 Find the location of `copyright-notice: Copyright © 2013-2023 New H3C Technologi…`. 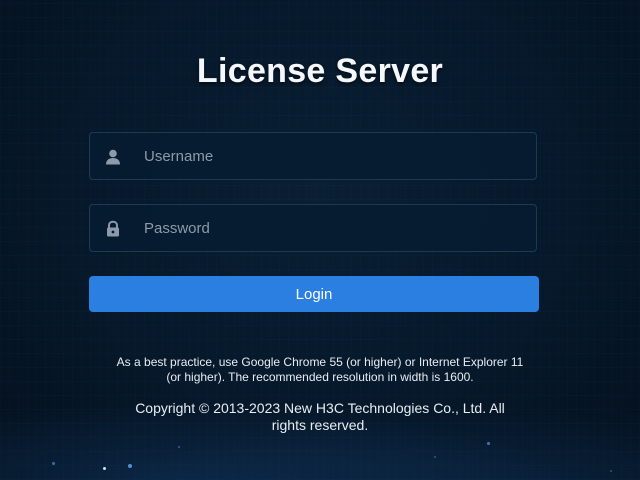

copyright-notice: Copyright © 2013-2023 New H3C Technologi… is located at coordinates (320, 416).